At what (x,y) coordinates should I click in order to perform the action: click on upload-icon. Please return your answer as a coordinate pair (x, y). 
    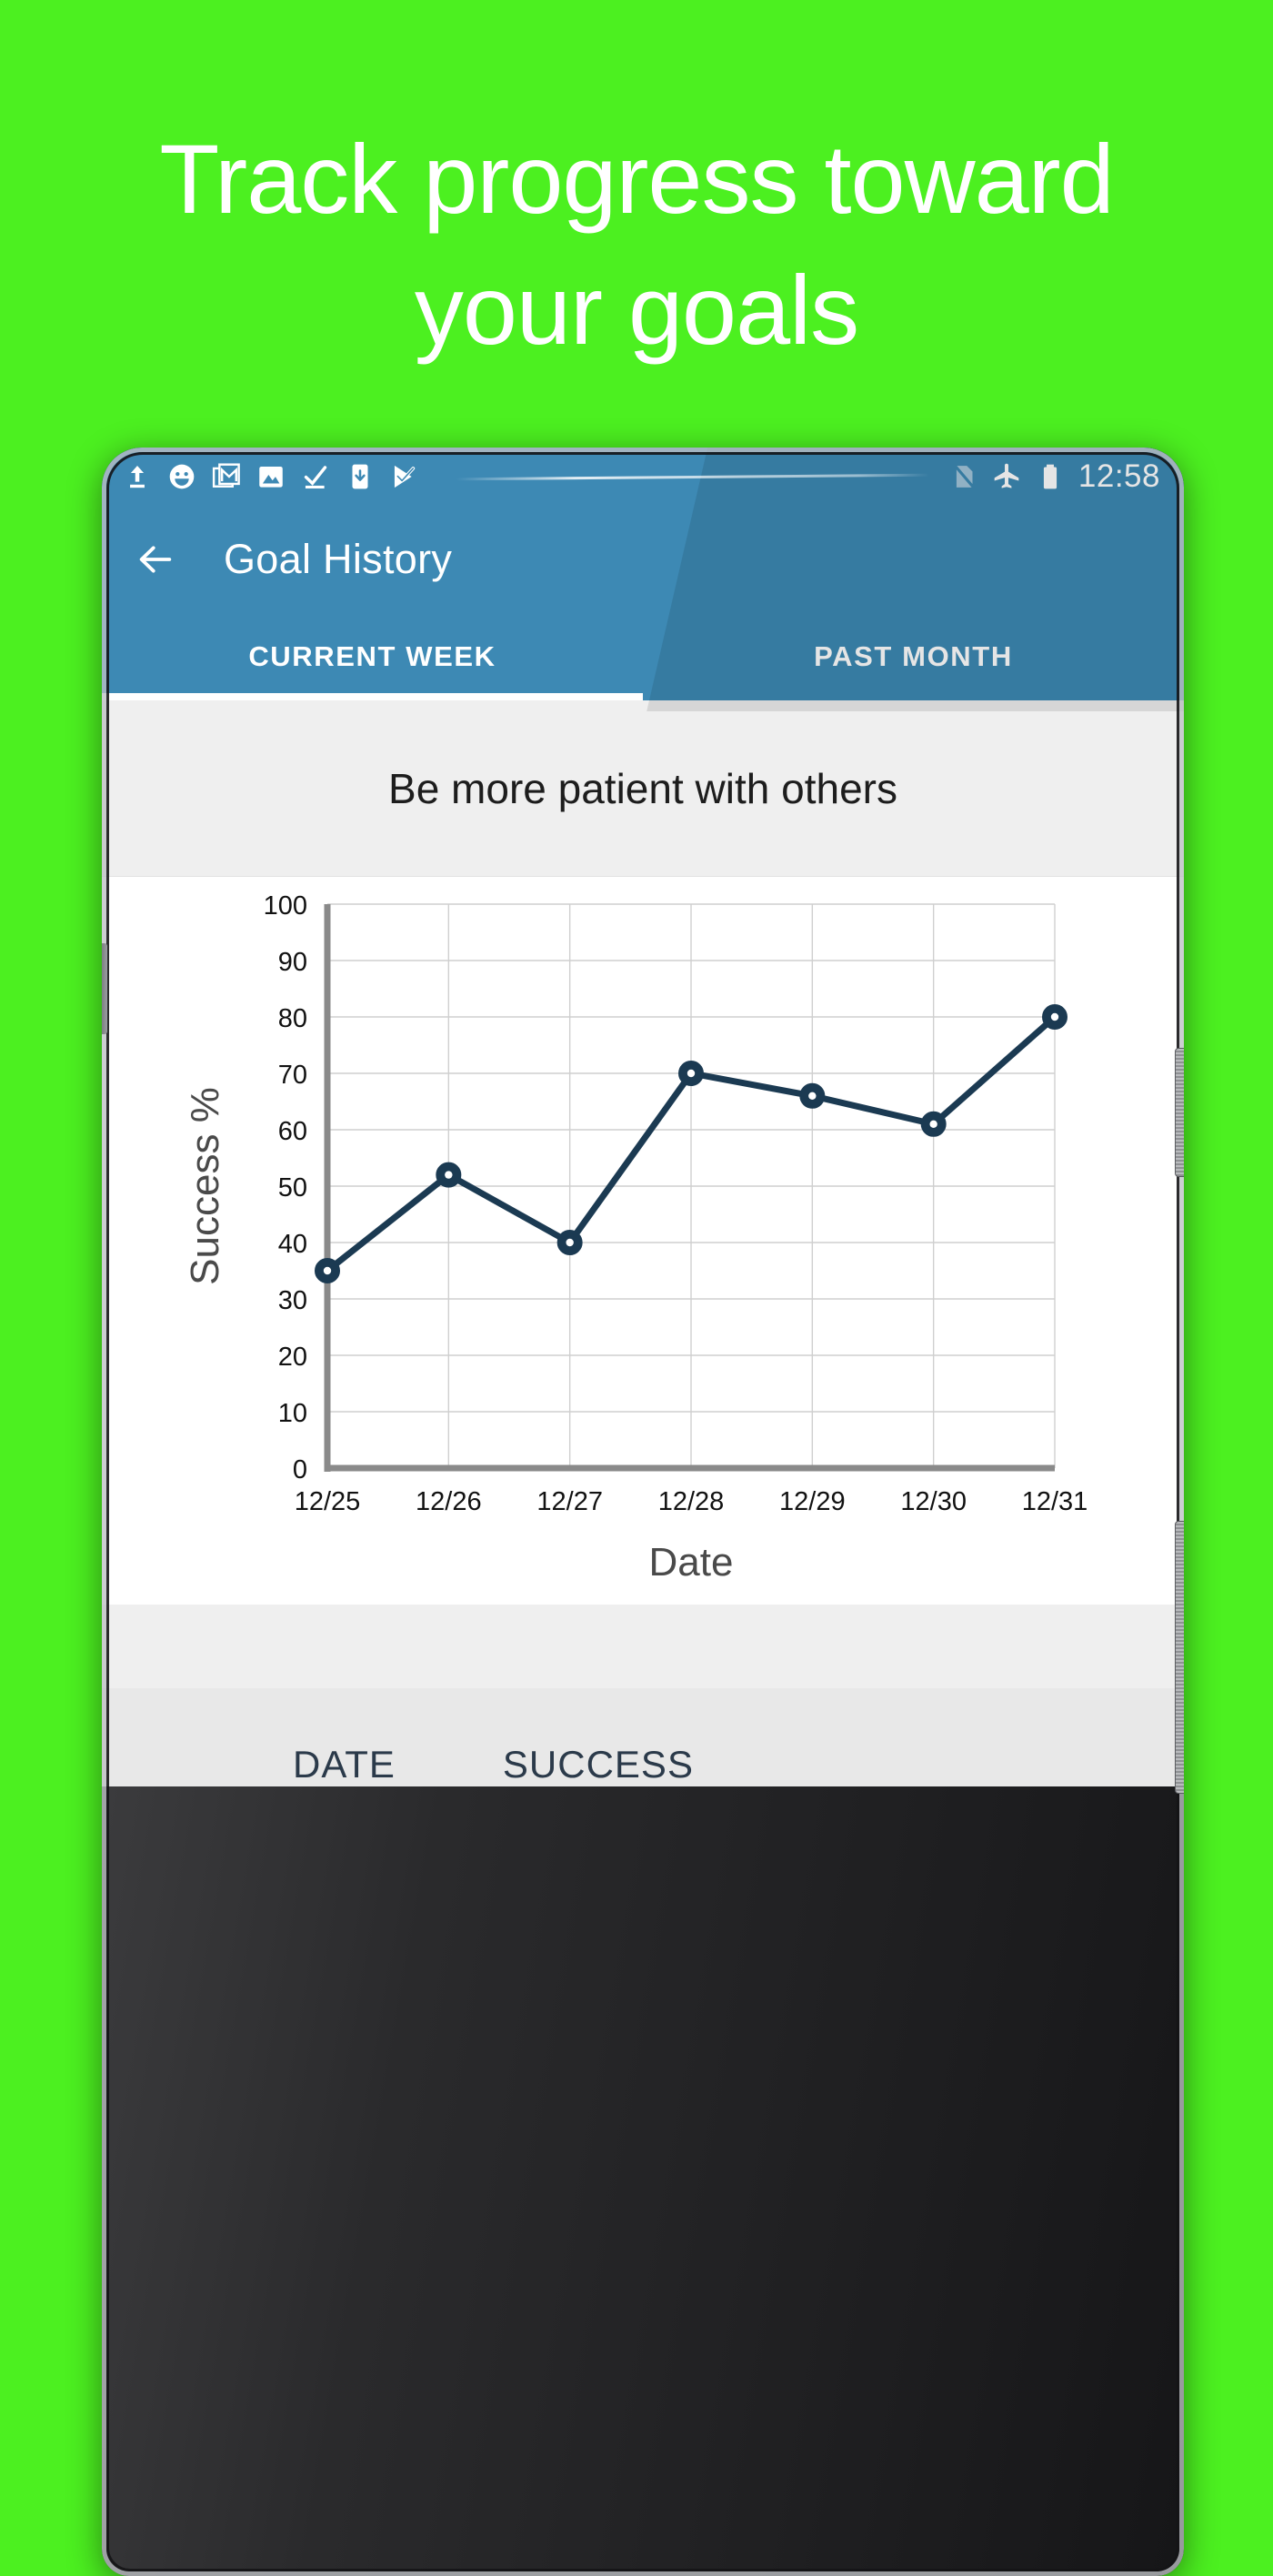
    Looking at the image, I should click on (137, 476).